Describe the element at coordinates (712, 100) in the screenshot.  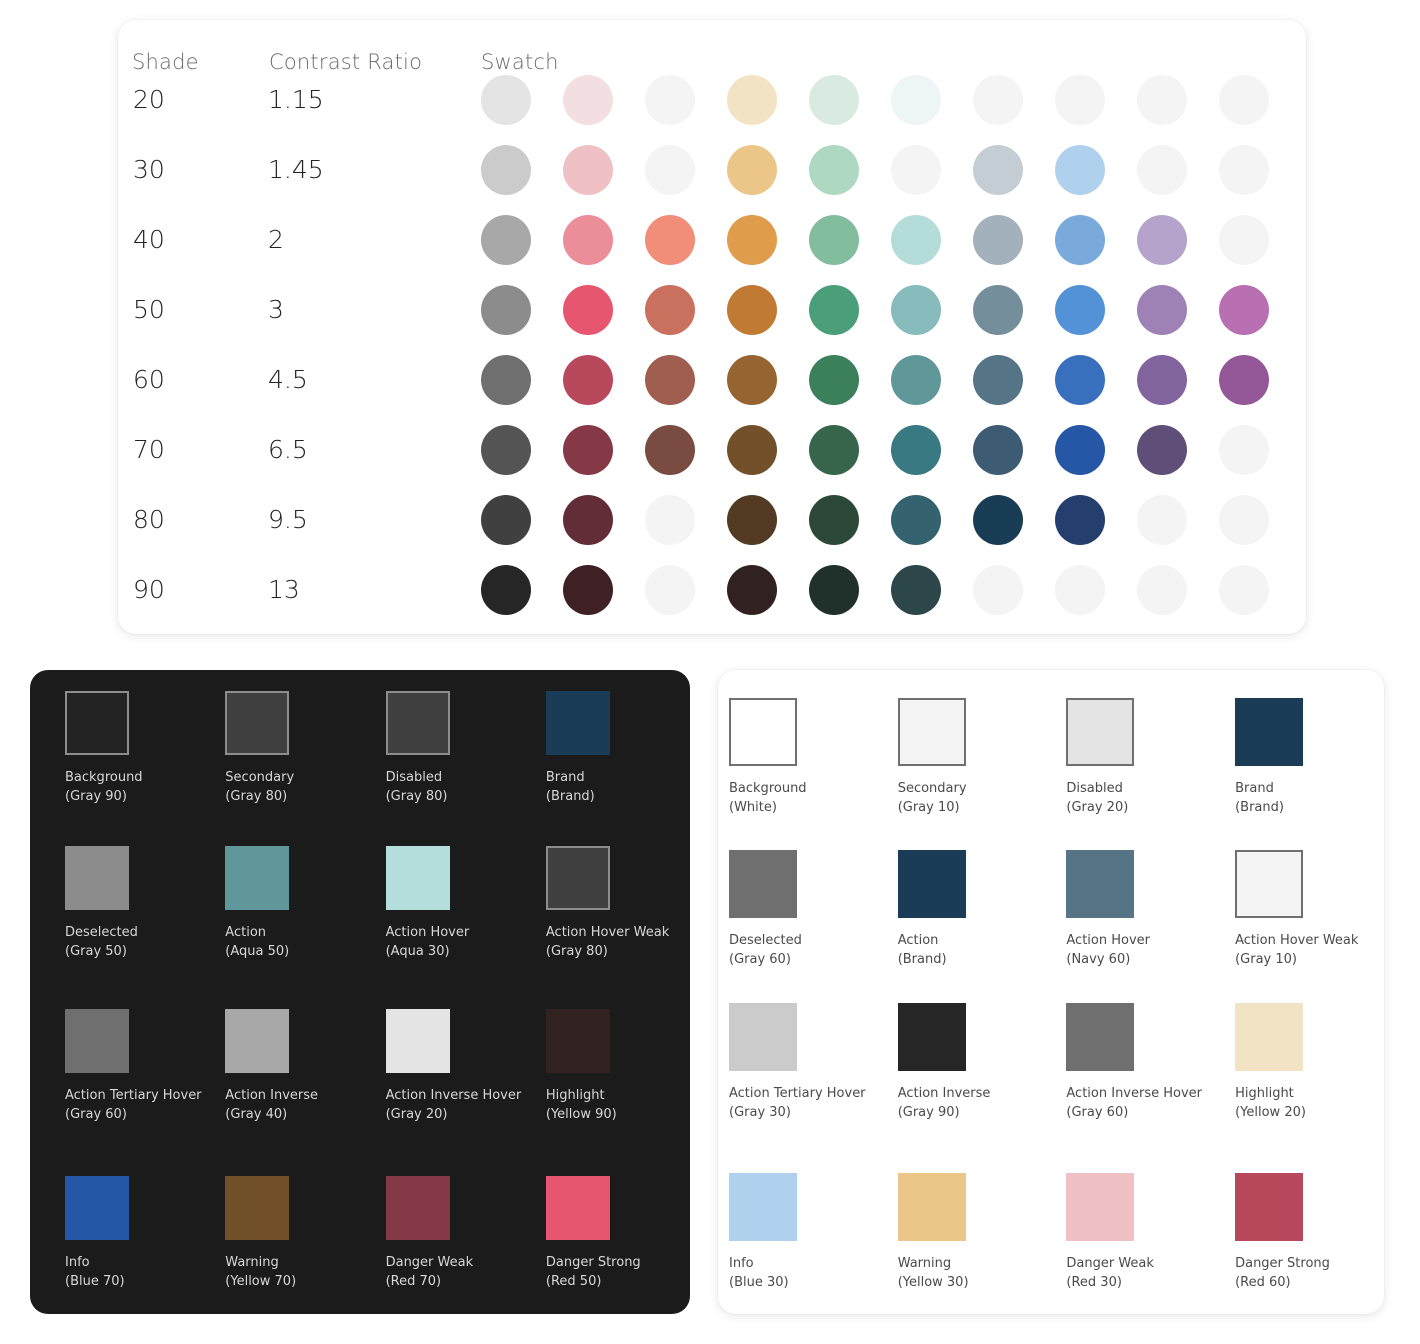
I see `scale-row: 20 1.15` at that location.